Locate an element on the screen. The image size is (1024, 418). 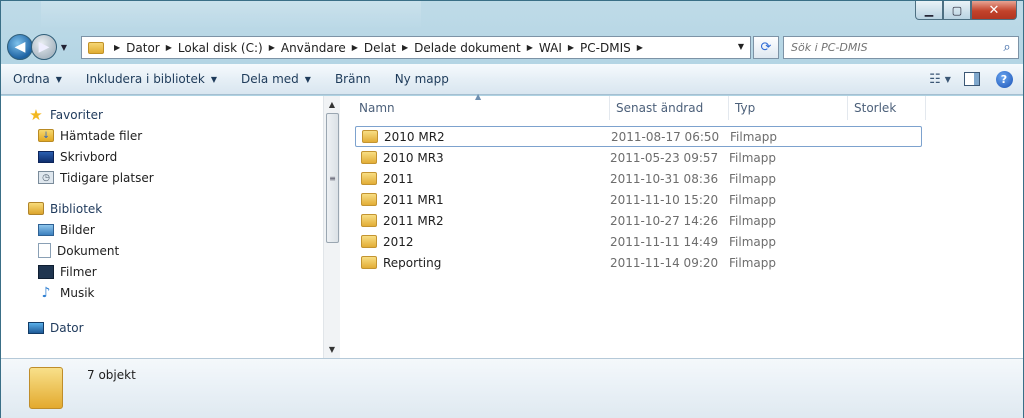
file-name: 2010 MR3 is located at coordinates (413, 157).